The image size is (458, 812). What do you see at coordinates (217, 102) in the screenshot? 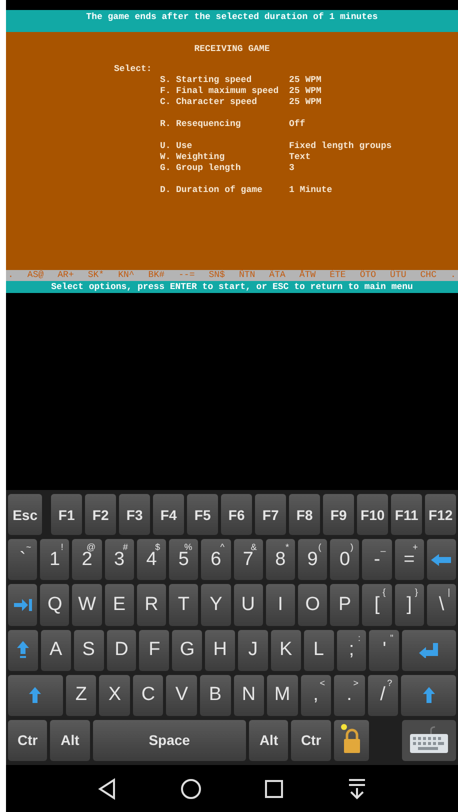
I see `option-label: Character speed` at bounding box center [217, 102].